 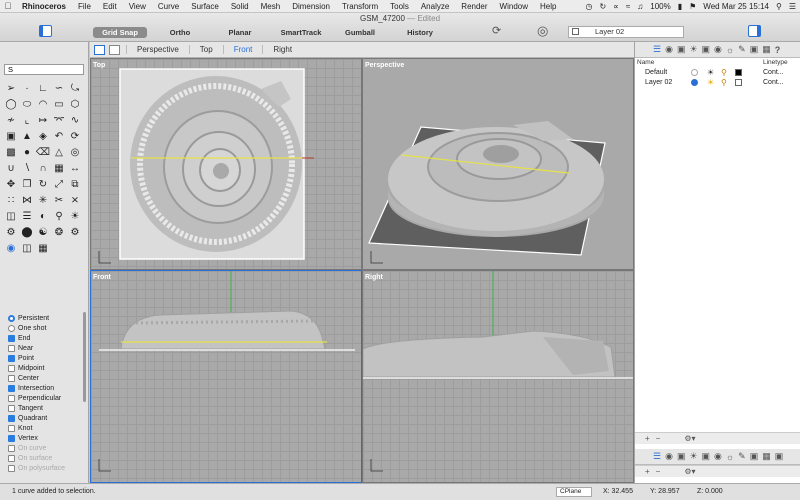 What do you see at coordinates (27, 104) in the screenshot?
I see `ellipse-icon: ⬭` at bounding box center [27, 104].